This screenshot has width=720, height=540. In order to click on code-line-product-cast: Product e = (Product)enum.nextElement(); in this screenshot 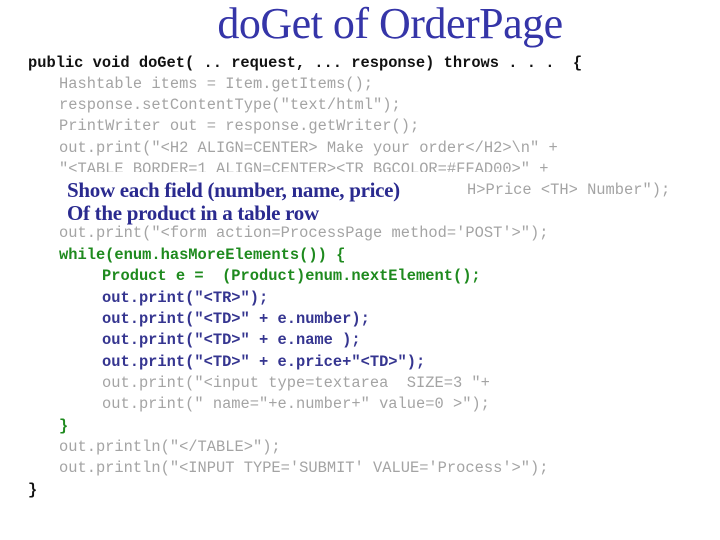, I will do `click(291, 276)`.